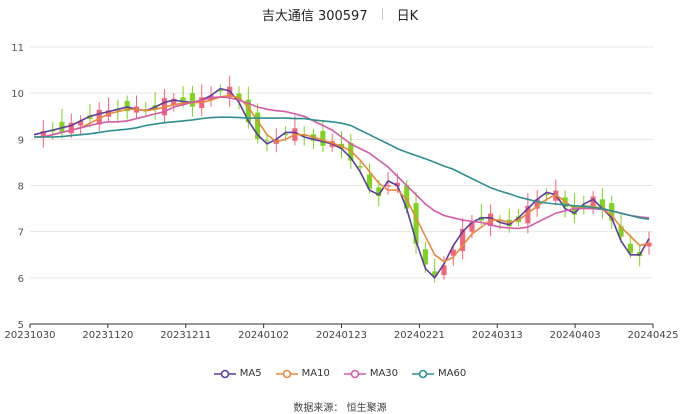 This screenshot has height=414, width=680. I want to click on x-tick-label: 20240102, so click(263, 335).